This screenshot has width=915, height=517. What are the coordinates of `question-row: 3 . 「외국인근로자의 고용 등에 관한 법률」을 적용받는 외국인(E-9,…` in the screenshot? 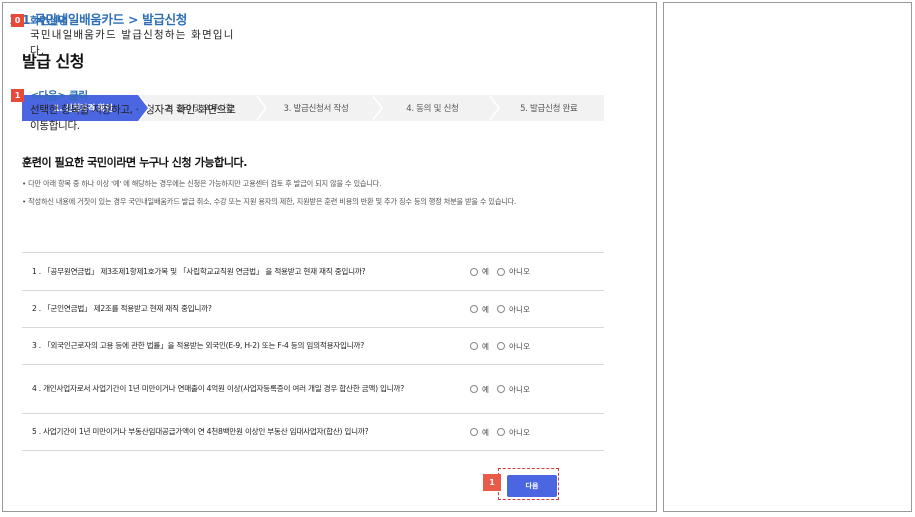 It's located at (313, 346).